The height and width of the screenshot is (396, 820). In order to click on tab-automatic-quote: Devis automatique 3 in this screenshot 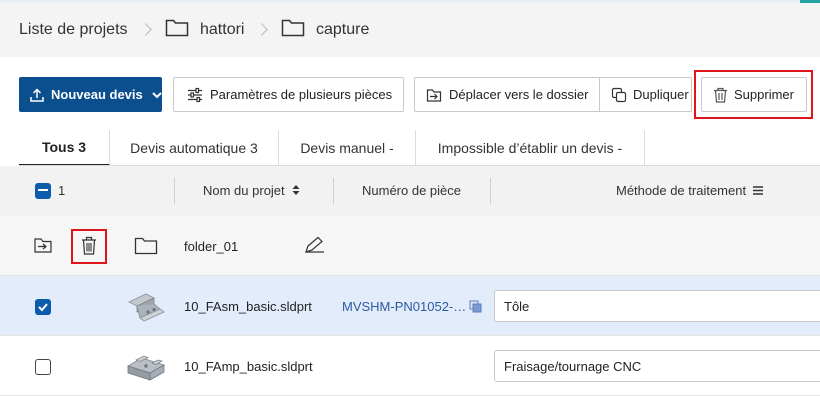, I will do `click(194, 148)`.